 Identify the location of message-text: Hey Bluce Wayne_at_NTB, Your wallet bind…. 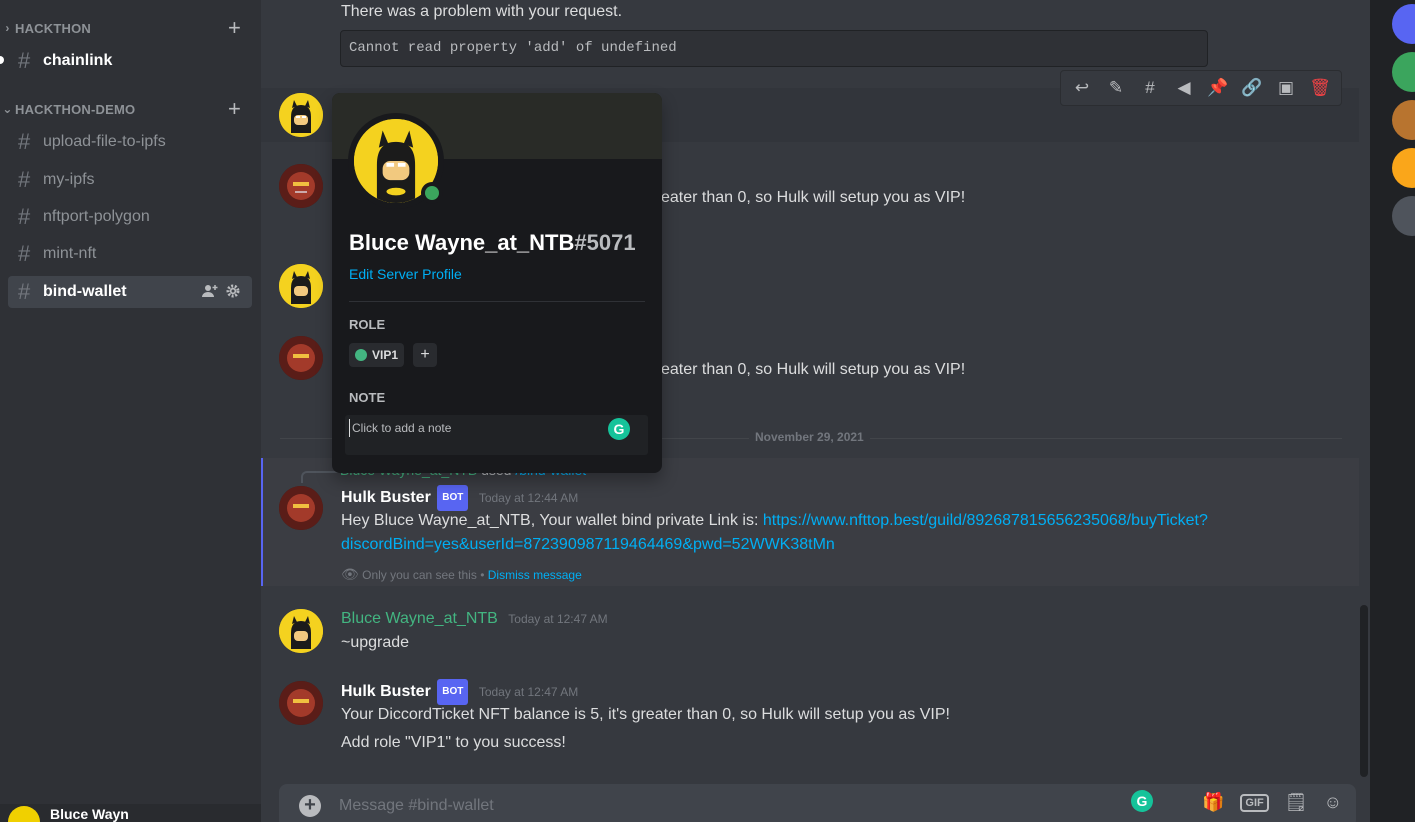
(552, 520).